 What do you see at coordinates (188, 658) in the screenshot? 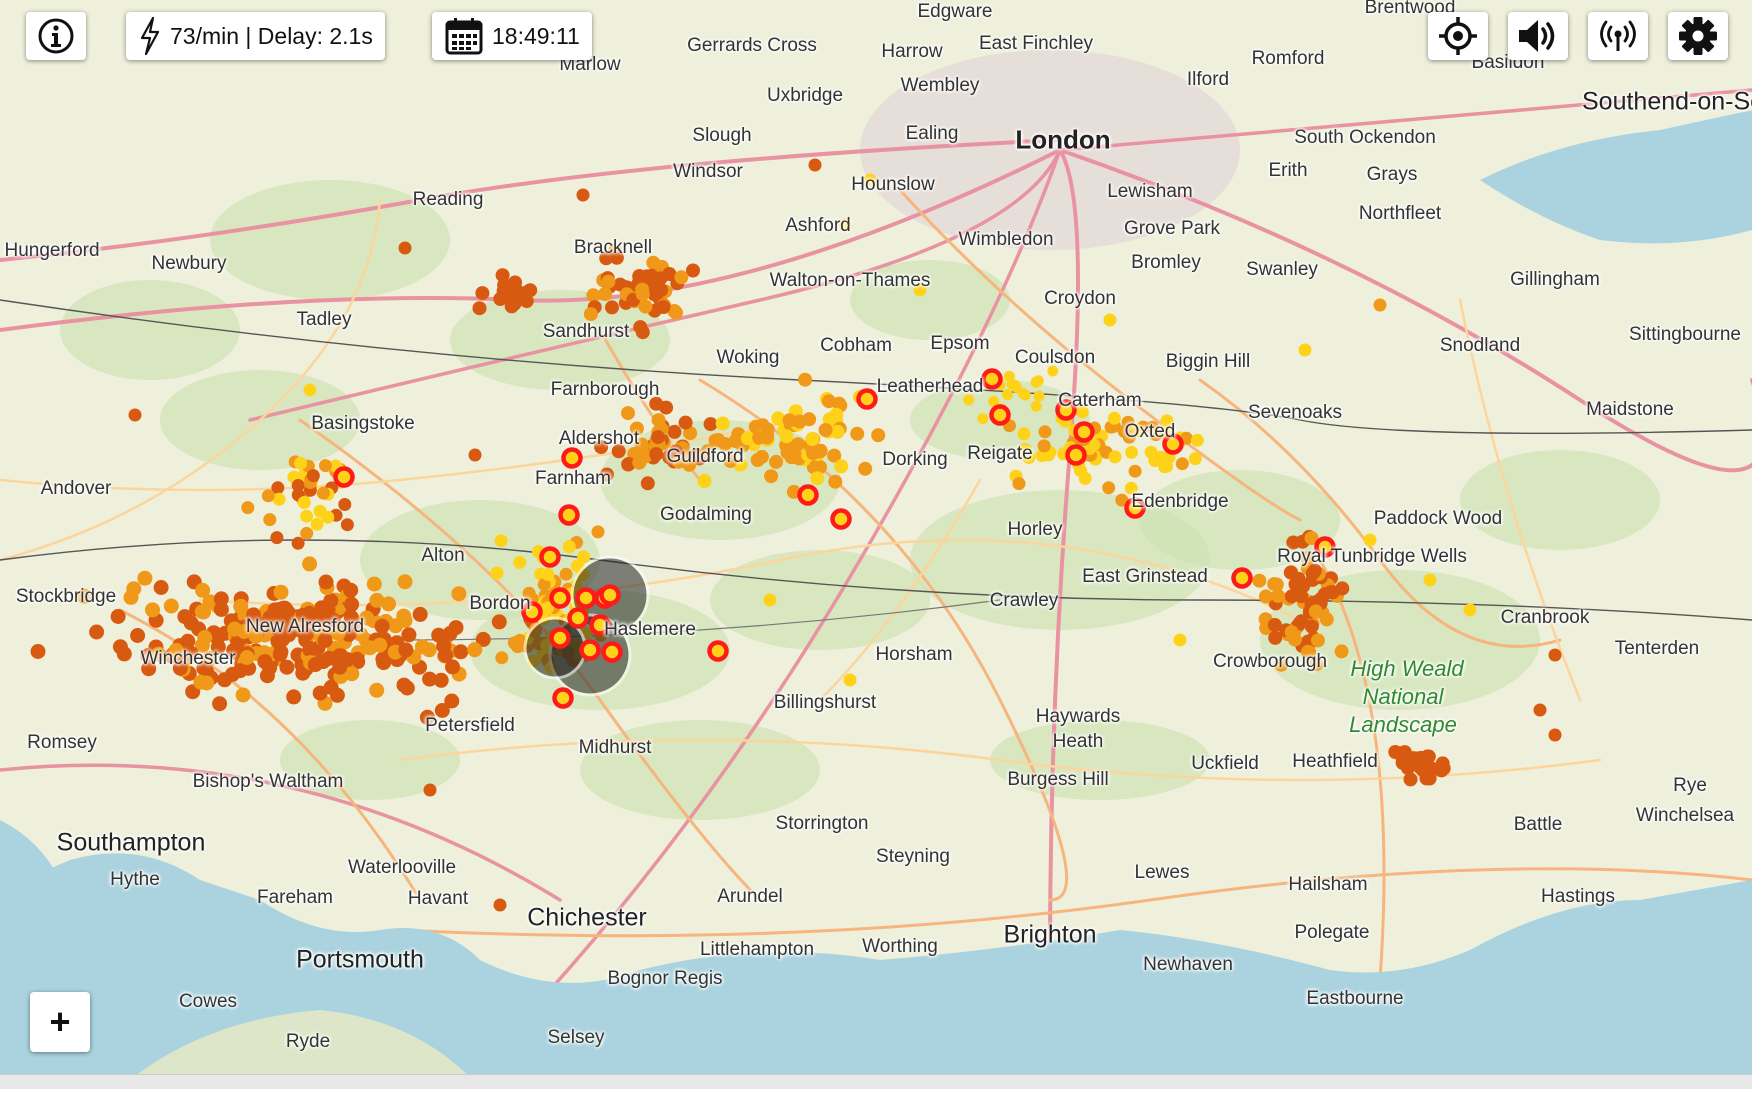
I see `place-label: Winchester` at bounding box center [188, 658].